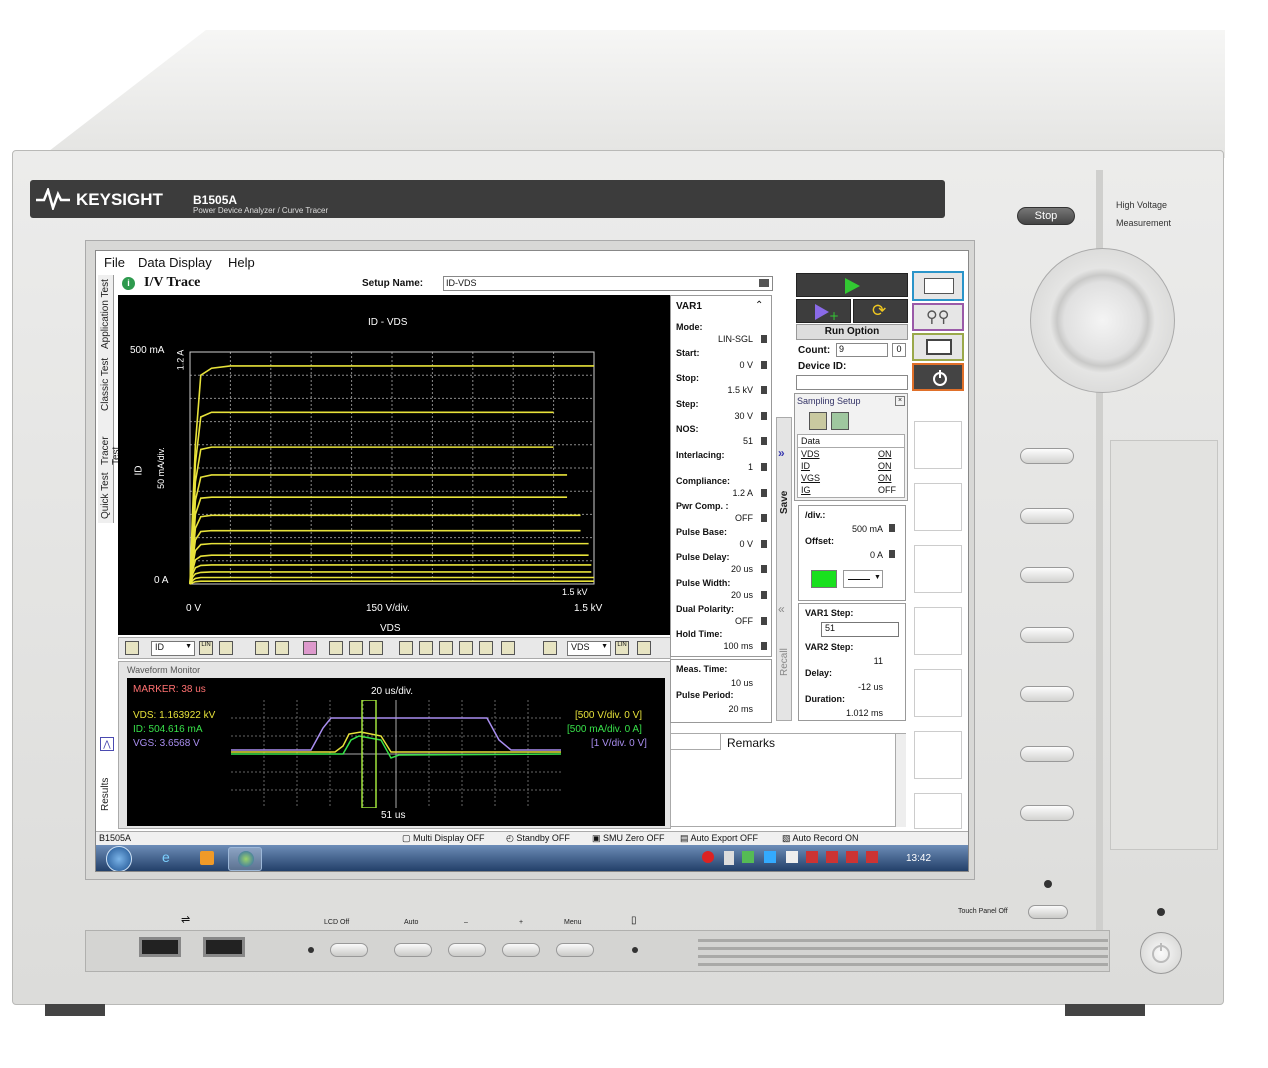  What do you see at coordinates (727, 493) in the screenshot?
I see `var1-param-value: 1.2 A` at bounding box center [727, 493].